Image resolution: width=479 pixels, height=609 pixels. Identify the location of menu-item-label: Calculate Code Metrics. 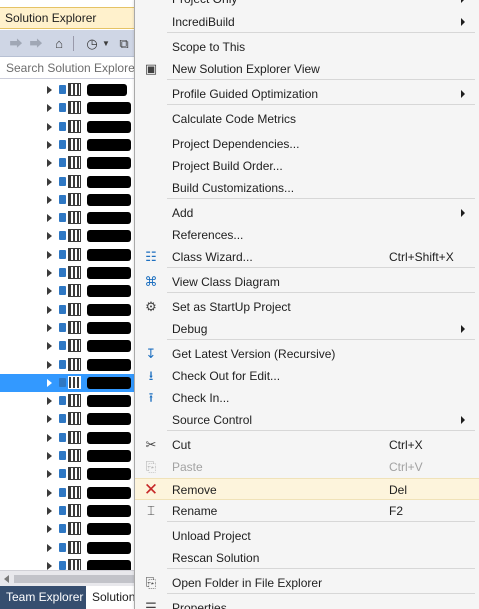
(234, 119).